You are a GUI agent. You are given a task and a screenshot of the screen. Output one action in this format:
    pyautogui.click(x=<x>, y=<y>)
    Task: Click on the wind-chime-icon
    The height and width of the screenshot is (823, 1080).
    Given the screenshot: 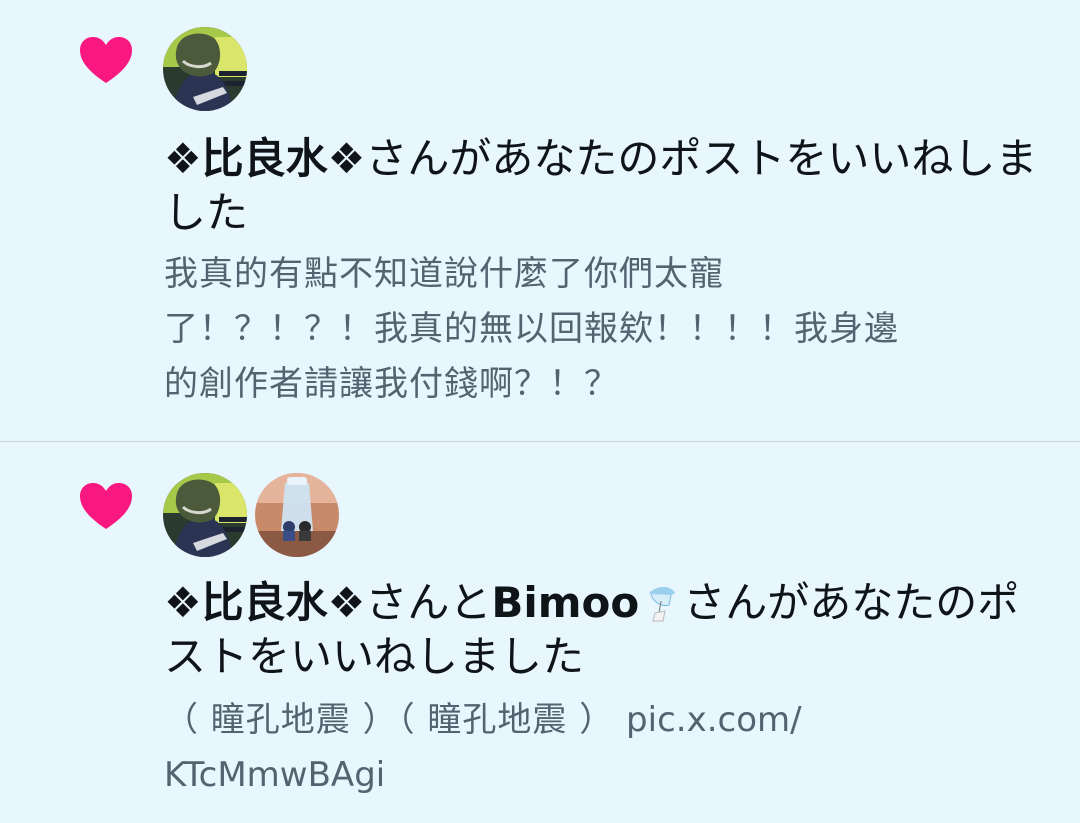 What is the action you would take?
    pyautogui.click(x=662, y=604)
    